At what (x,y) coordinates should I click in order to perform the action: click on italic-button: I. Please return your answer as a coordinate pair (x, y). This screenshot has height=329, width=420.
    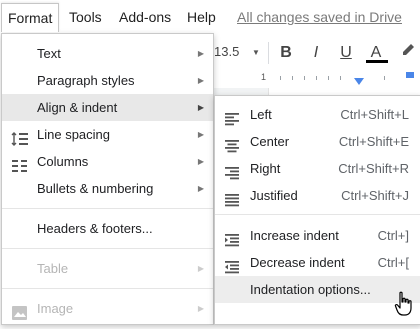
    Looking at the image, I should click on (316, 53).